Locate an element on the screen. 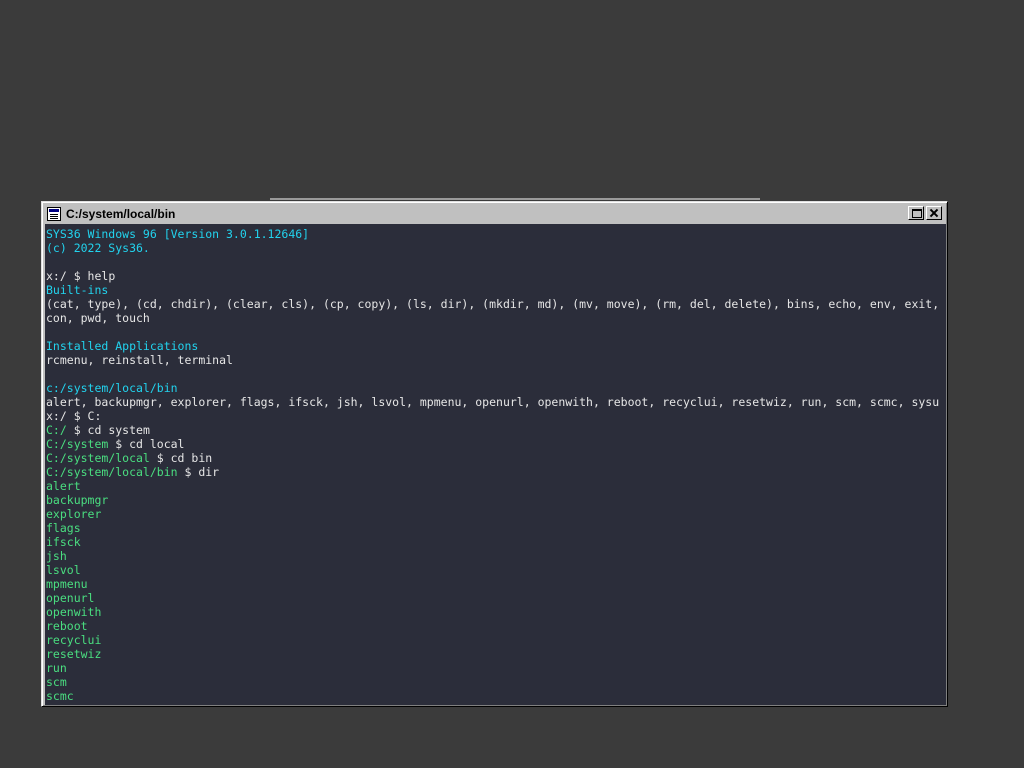 Image resolution: width=1024 pixels, height=768 pixels. dir-entry: lsvol is located at coordinates (63, 570).